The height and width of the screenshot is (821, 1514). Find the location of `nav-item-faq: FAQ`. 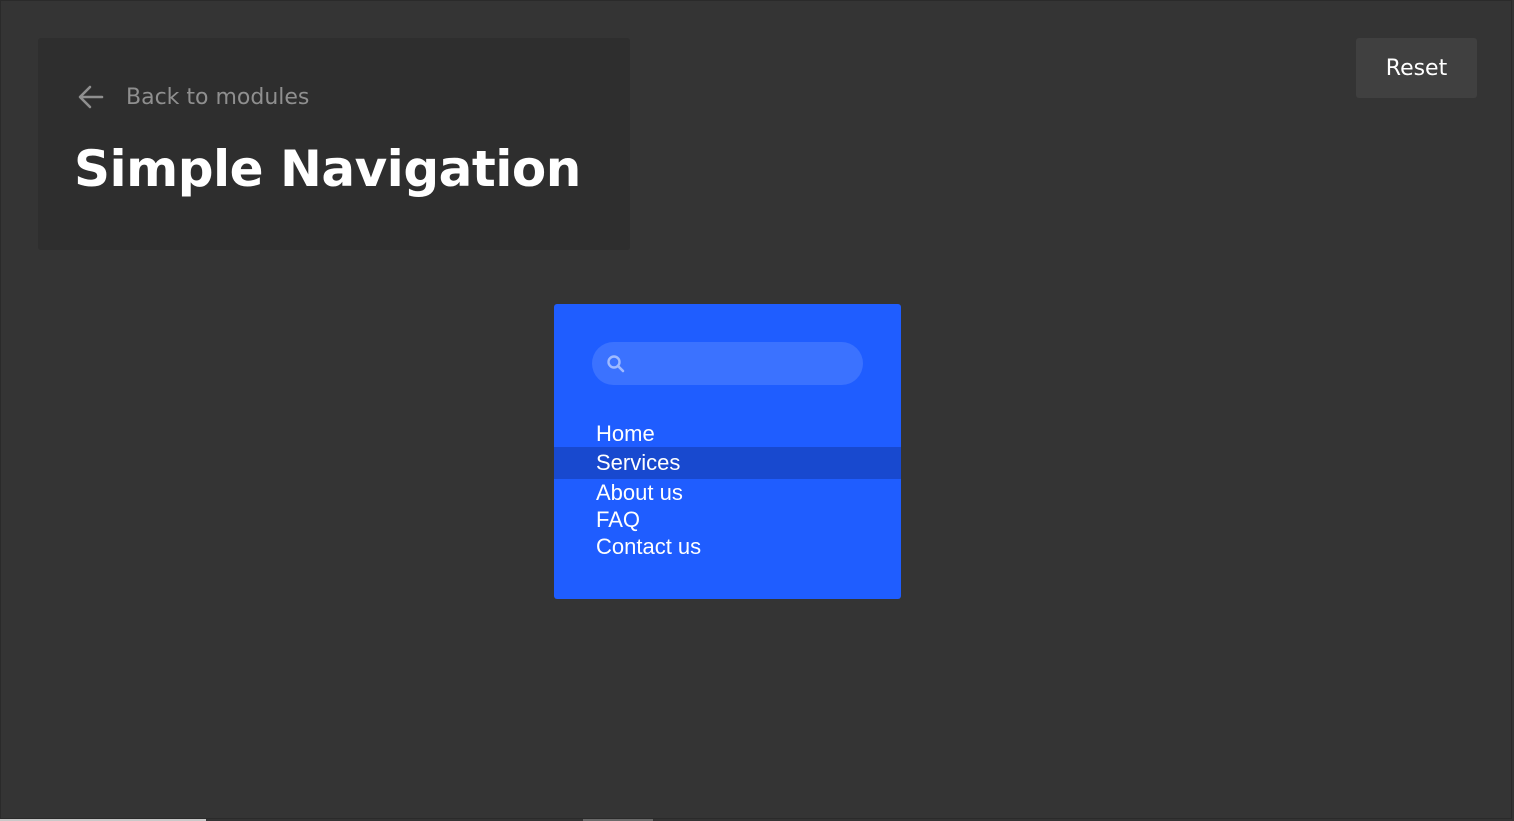

nav-item-faq: FAQ is located at coordinates (727, 519).